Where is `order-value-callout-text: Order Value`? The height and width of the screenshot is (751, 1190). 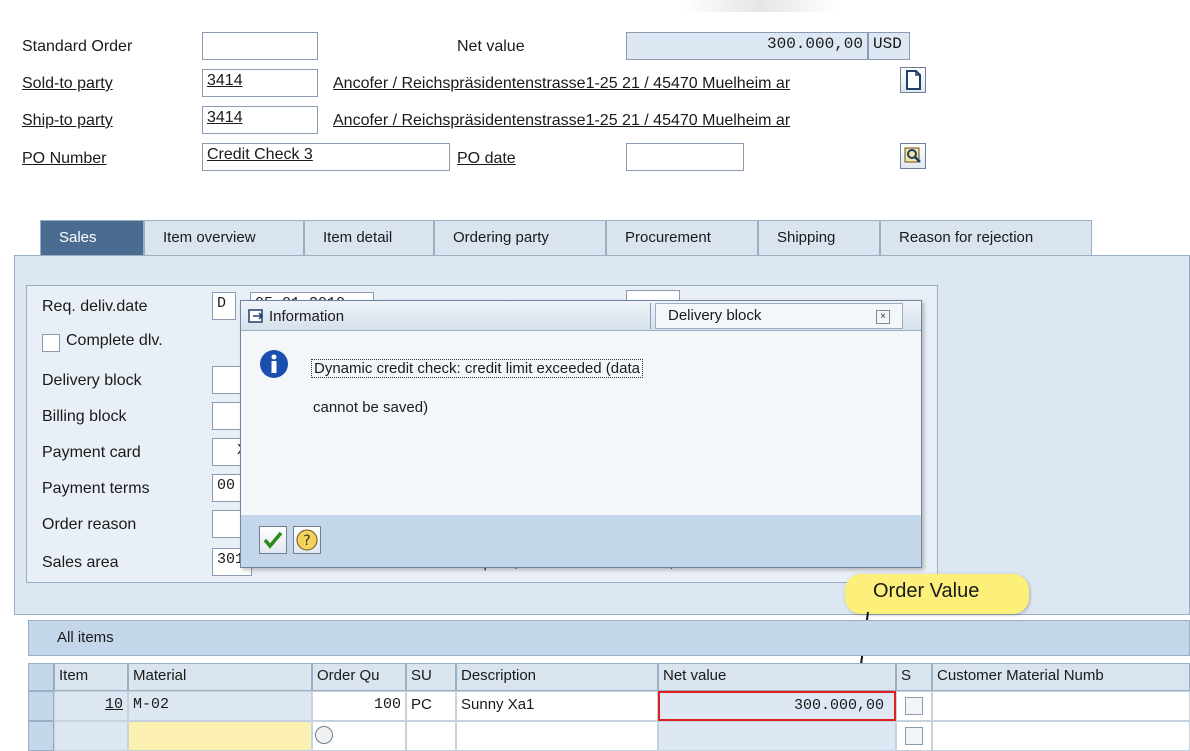 order-value-callout-text: Order Value is located at coordinates (926, 591).